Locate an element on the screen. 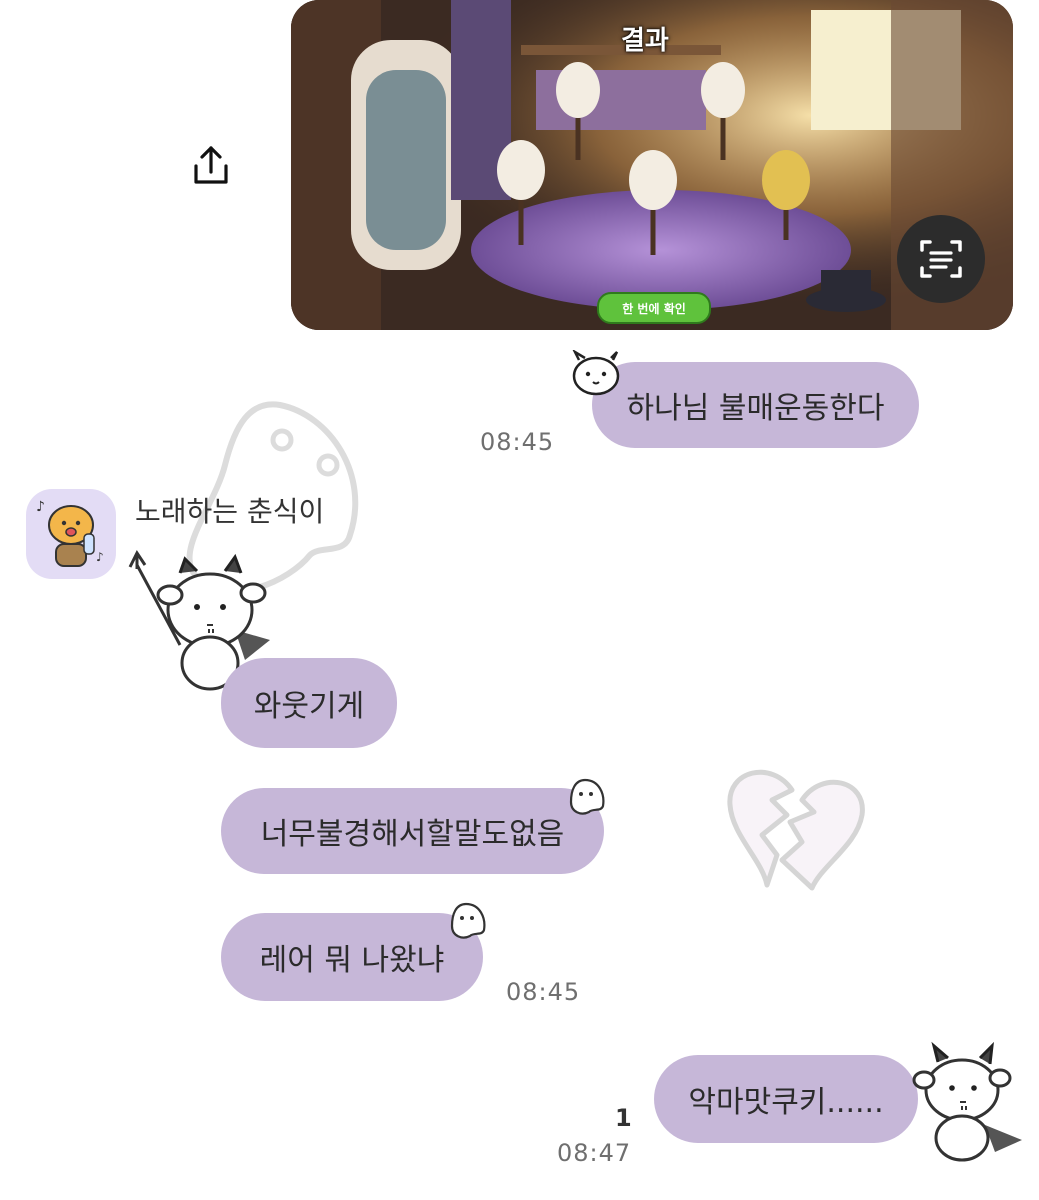 This screenshot has height=1200, width=1039. message-text: 하나님 불매운동한다 is located at coordinates (755, 408).